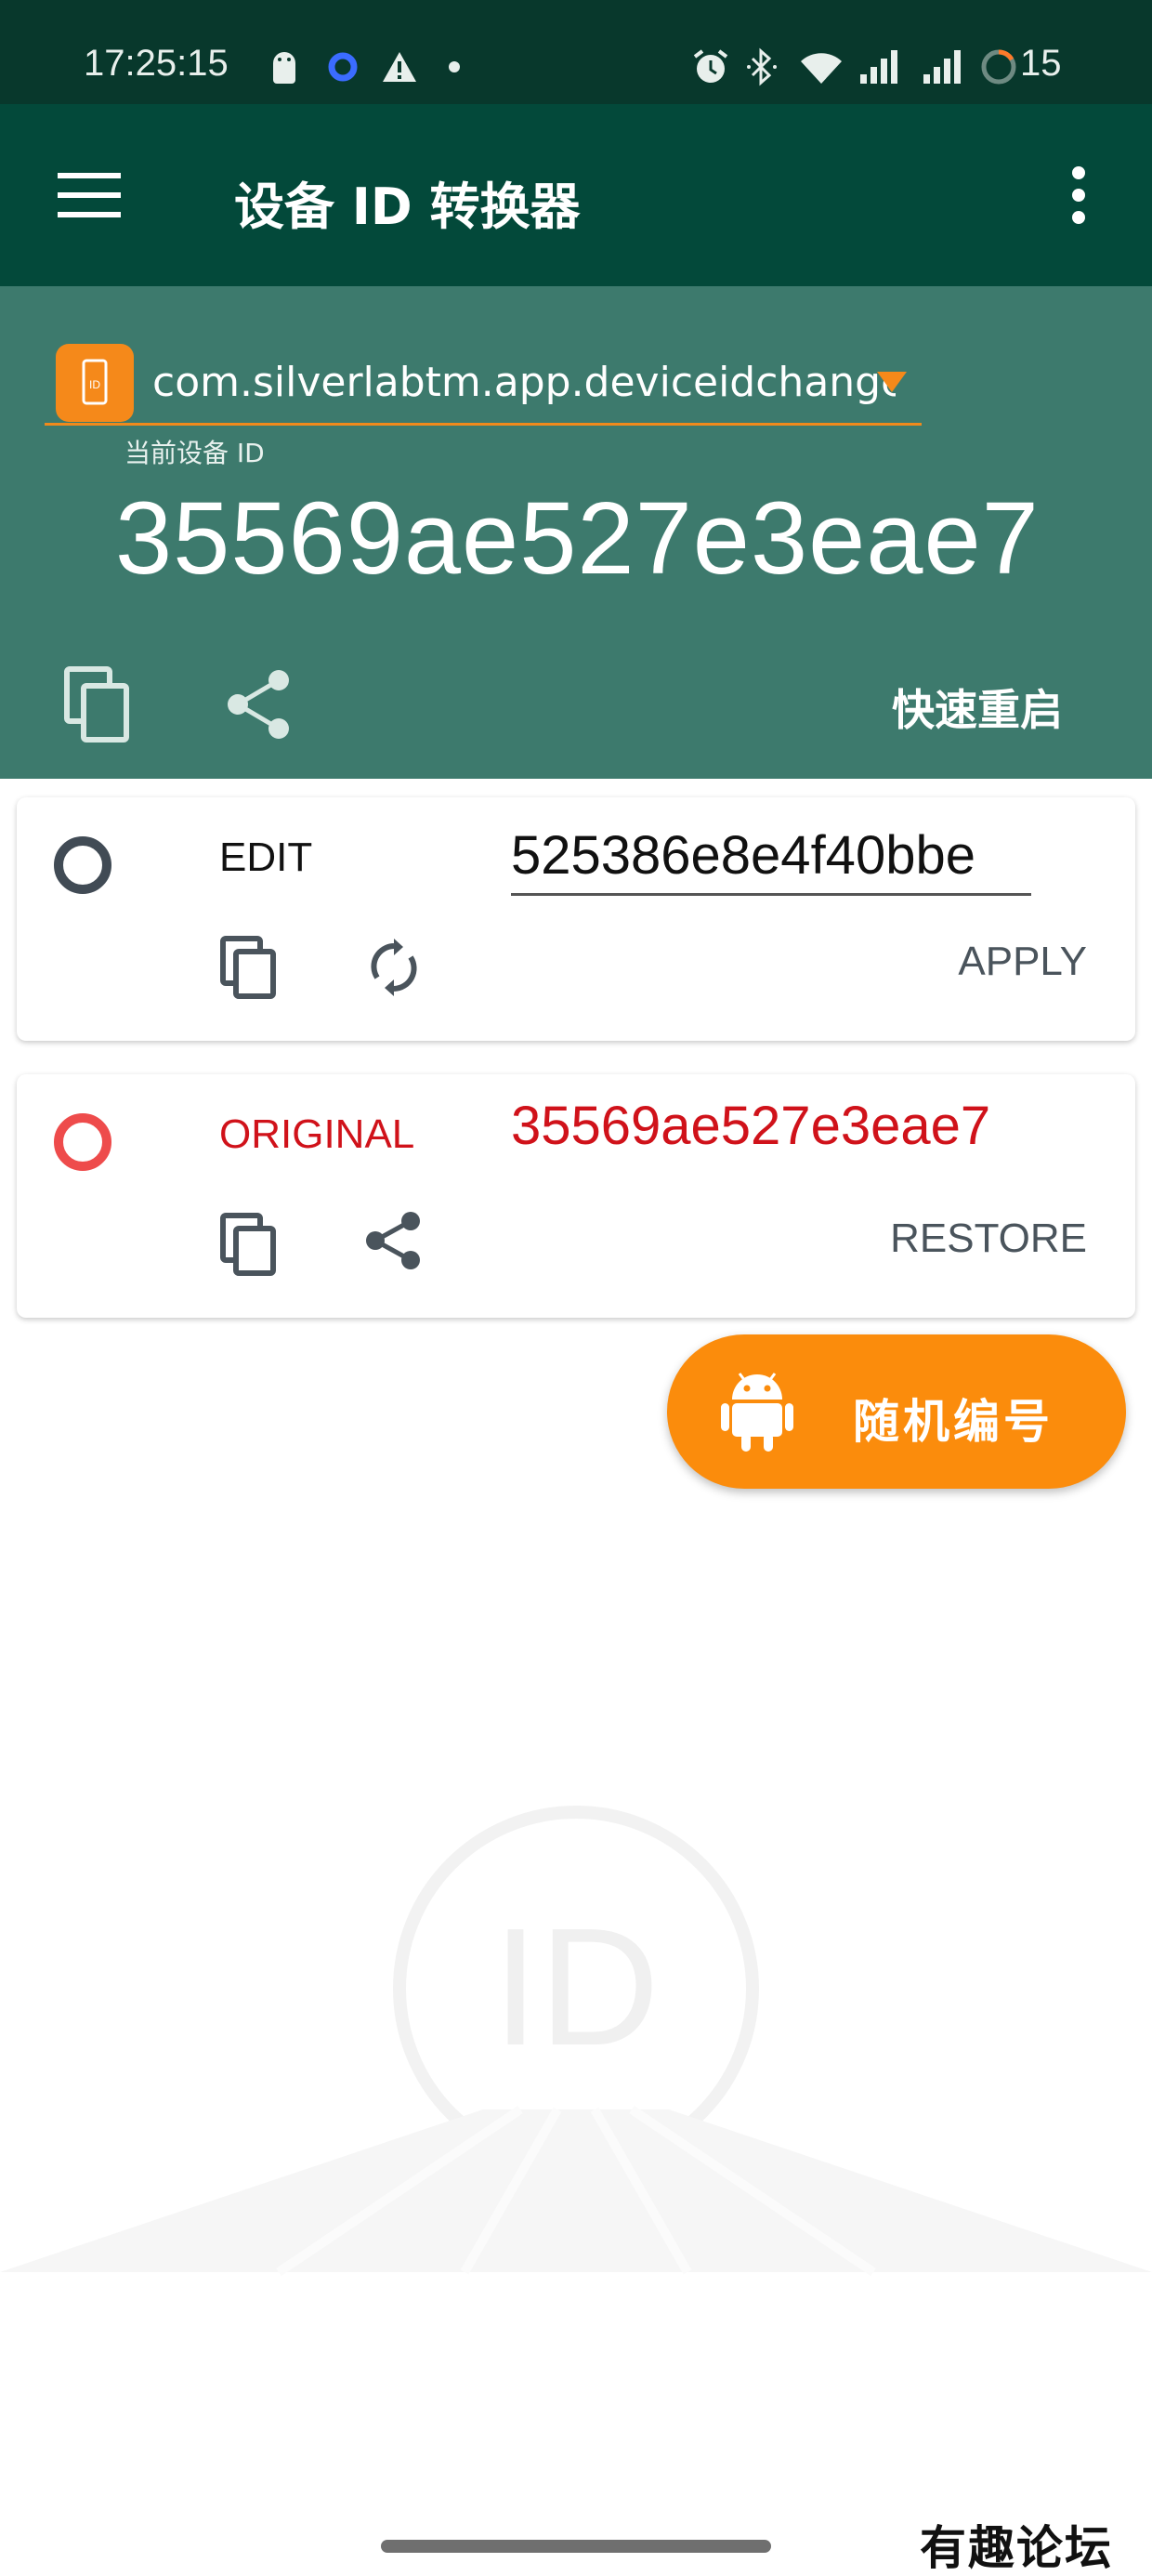  Describe the element at coordinates (576, 2546) in the screenshot. I see `gesture-nav-bar` at that location.